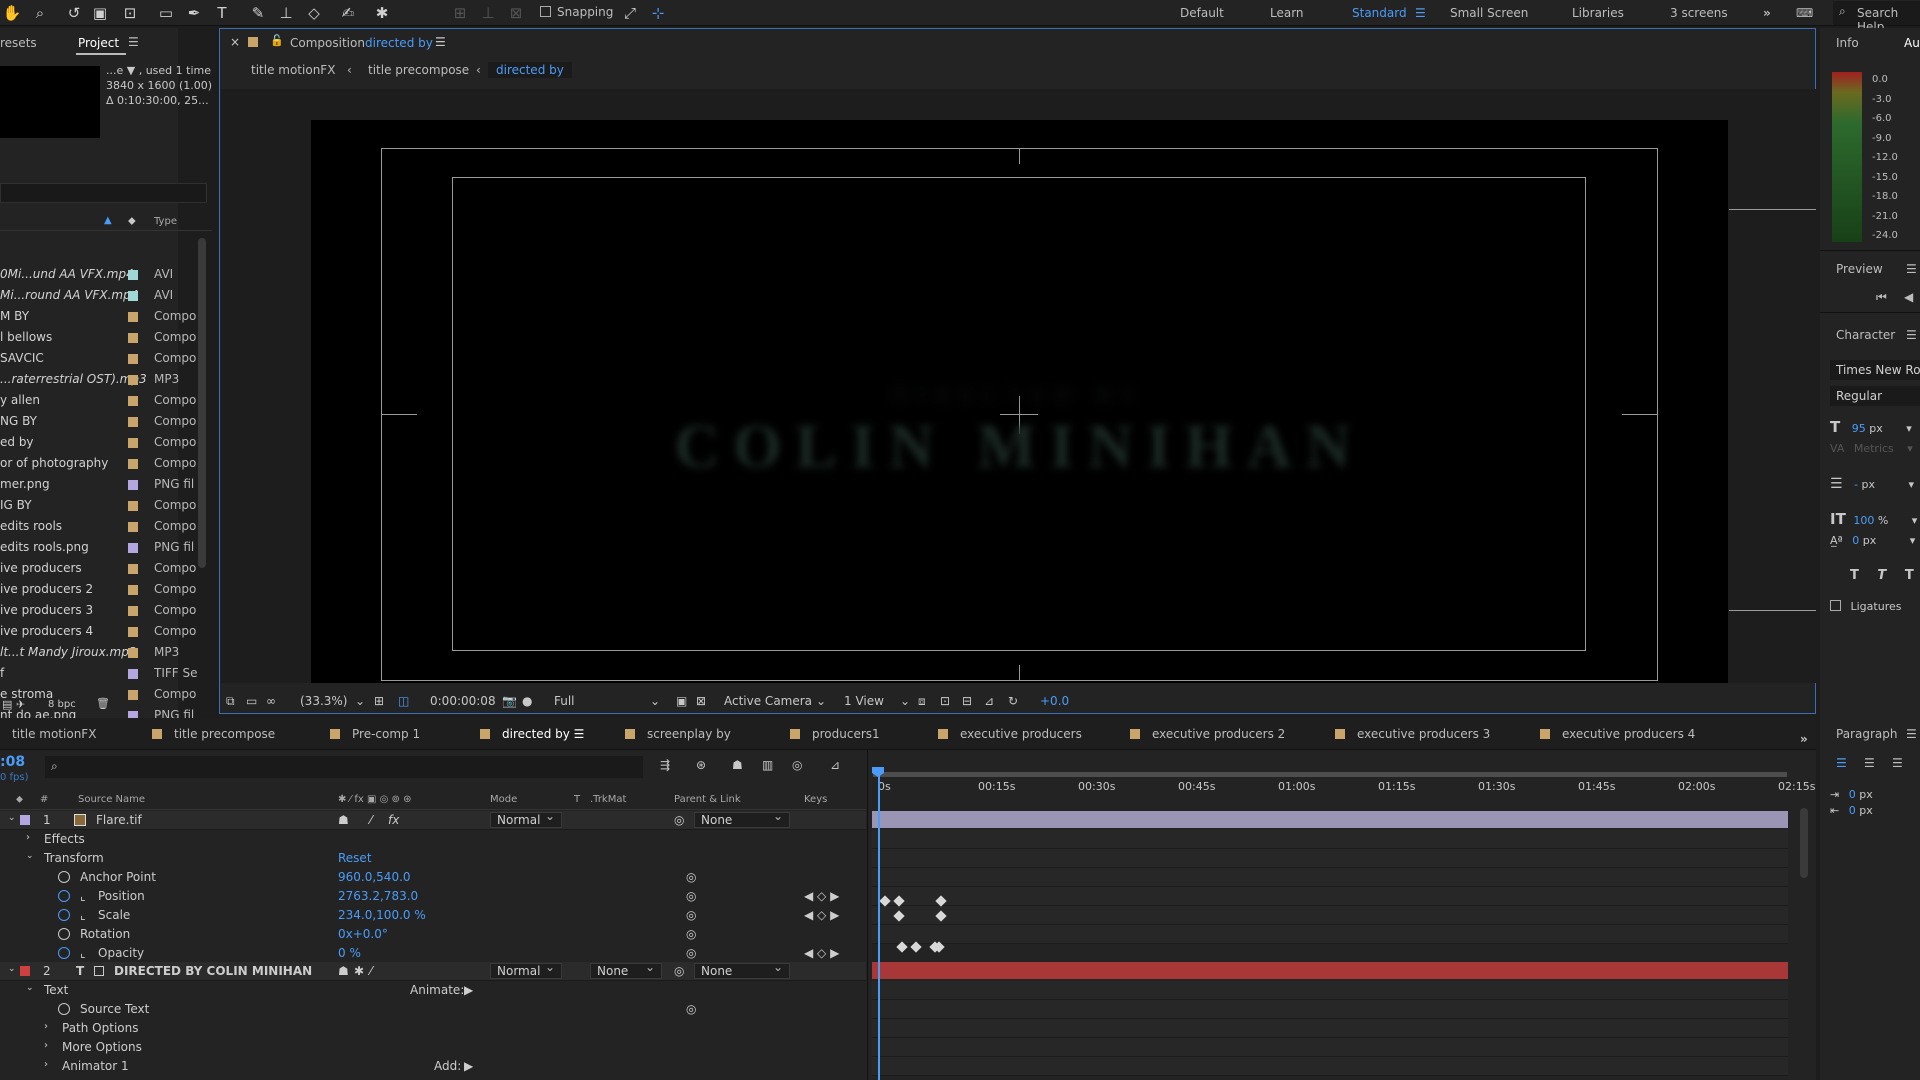 This screenshot has width=1920, height=1080. Describe the element at coordinates (343, 820) in the screenshot. I see `shy-switch-icon: ☗` at that location.